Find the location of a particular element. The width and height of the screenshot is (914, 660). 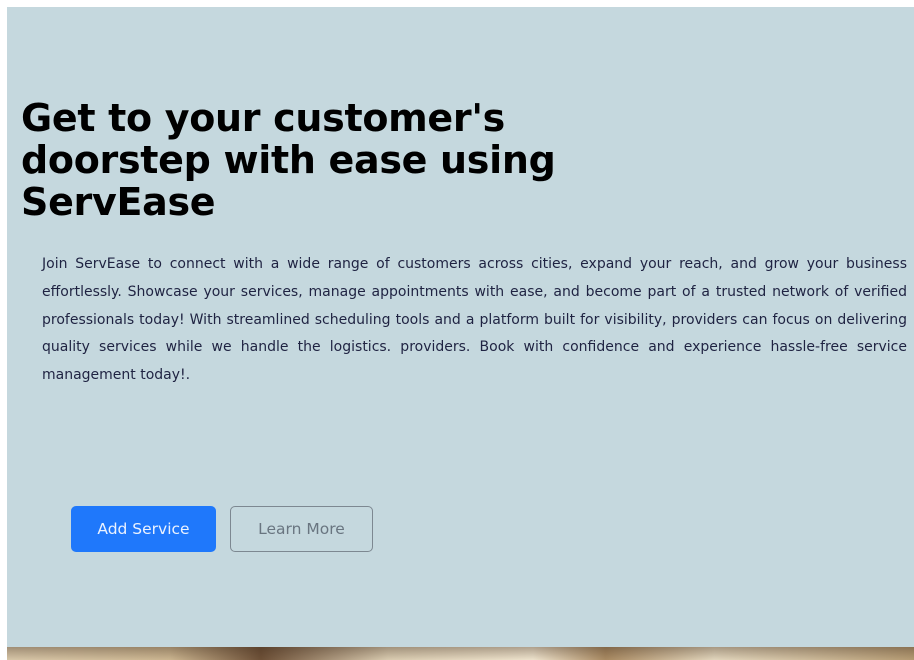

background-image-strip is located at coordinates (460, 653).